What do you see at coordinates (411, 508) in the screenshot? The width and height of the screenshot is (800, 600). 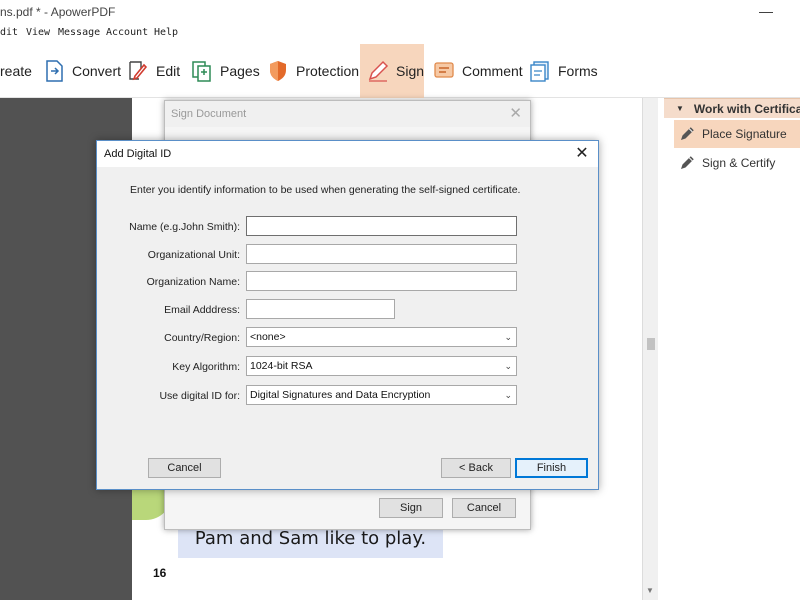 I see `sign-button: Sign` at bounding box center [411, 508].